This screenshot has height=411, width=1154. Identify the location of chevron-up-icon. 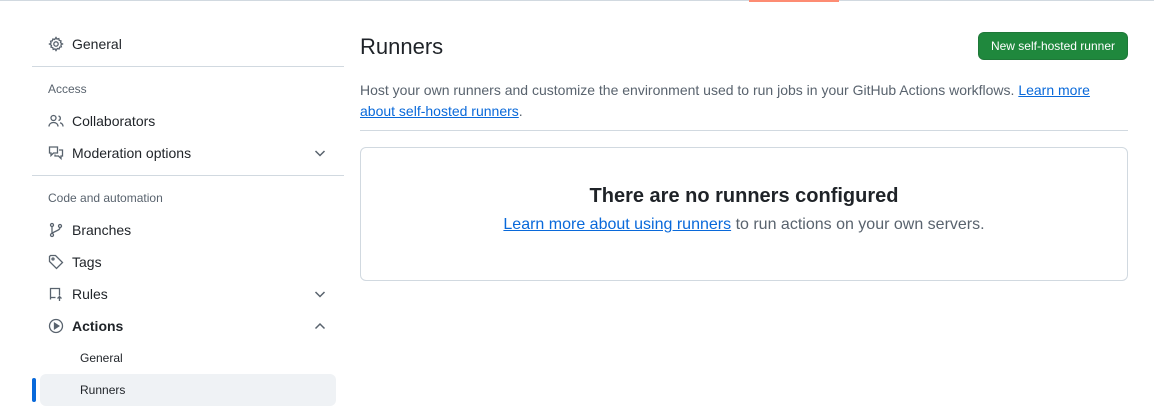
(320, 326).